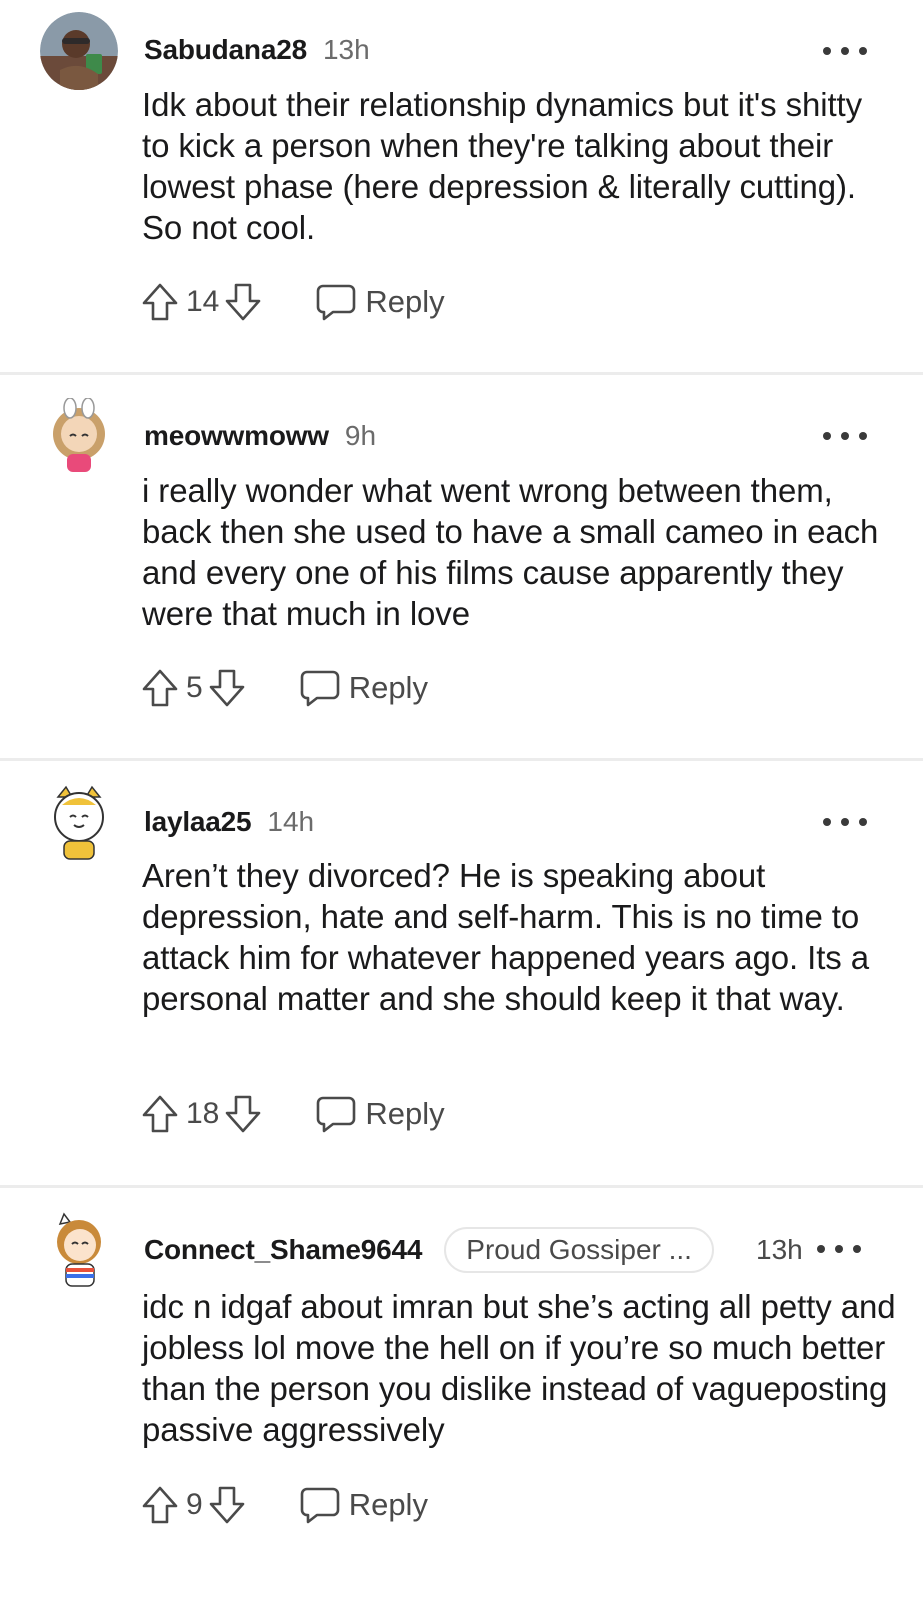 Image resolution: width=923 pixels, height=1600 pixels. I want to click on vote-score: 18, so click(203, 1113).